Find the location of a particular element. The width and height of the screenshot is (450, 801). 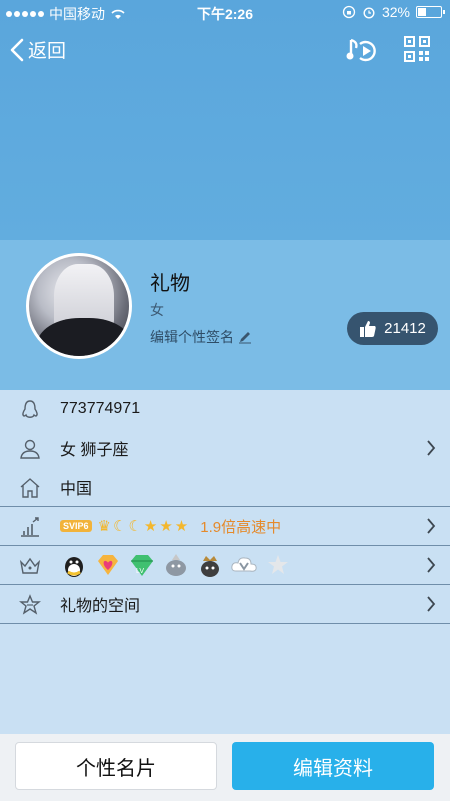

list-item-vip: SVIP6 ♛ ☾ ☾ ★ ★ ★ 1.9倍高速中 is located at coordinates (225, 526).